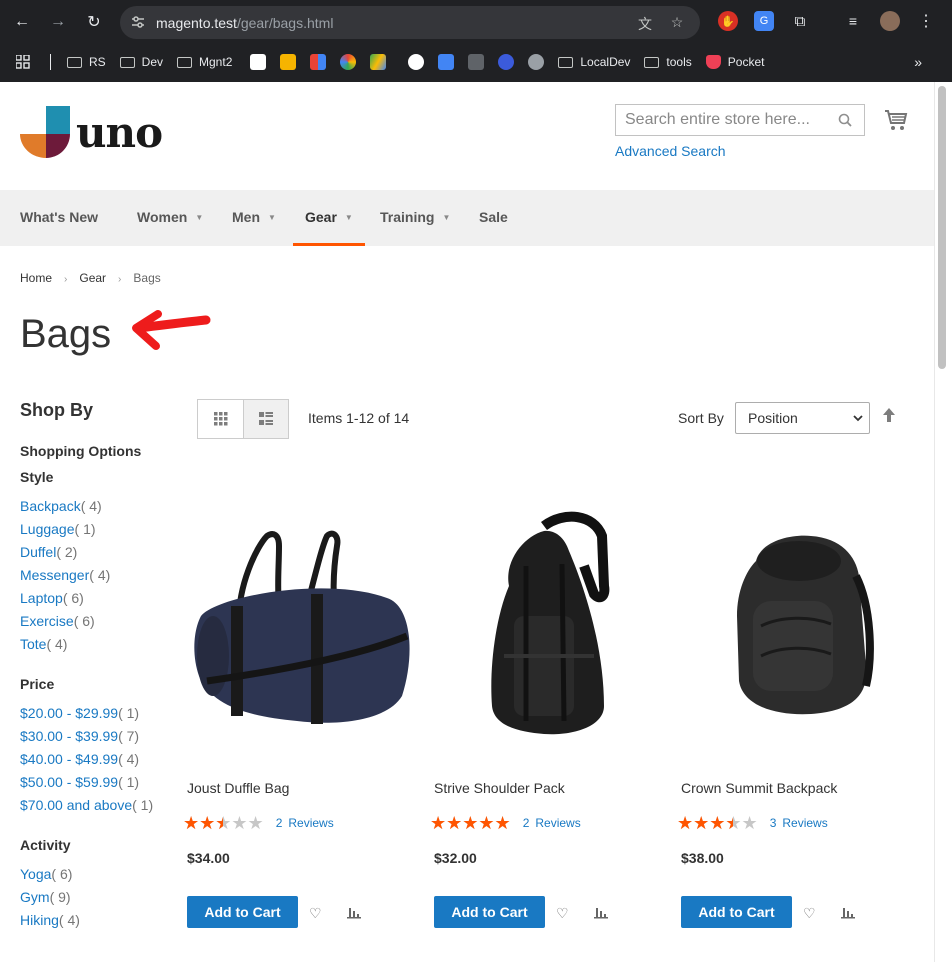 The width and height of the screenshot is (952, 962). I want to click on address-bar: magento.test/gear/bags.html 文 ☆, so click(410, 22).